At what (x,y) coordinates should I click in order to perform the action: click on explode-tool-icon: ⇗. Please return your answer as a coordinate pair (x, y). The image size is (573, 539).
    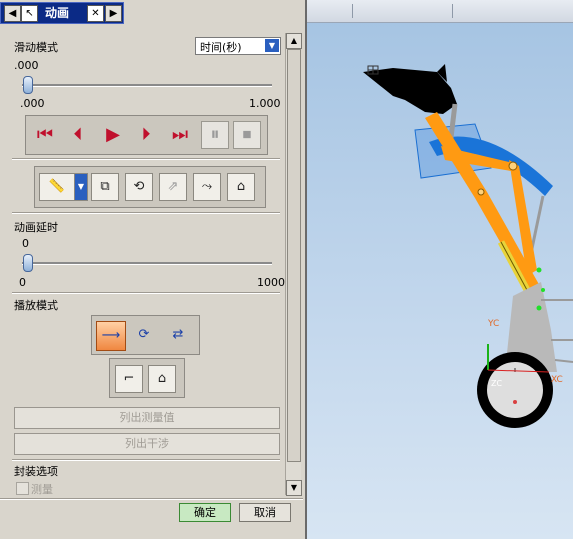
    Looking at the image, I should click on (173, 187).